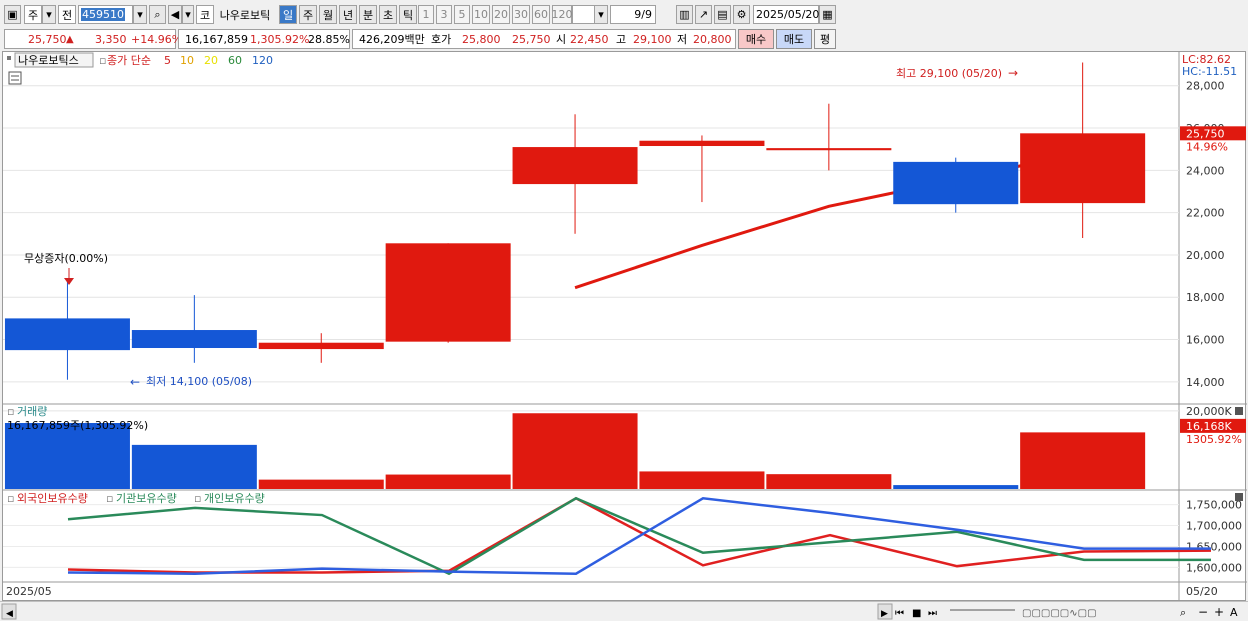 Image resolution: width=1248 pixels, height=621 pixels. I want to click on zoom-in-icon: +, so click(1219, 612).